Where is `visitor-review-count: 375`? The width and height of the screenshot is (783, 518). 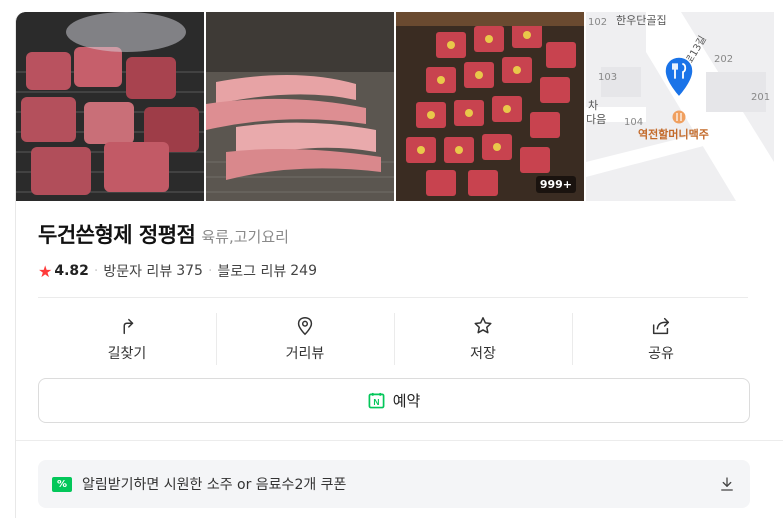
visitor-review-count: 375 is located at coordinates (189, 271).